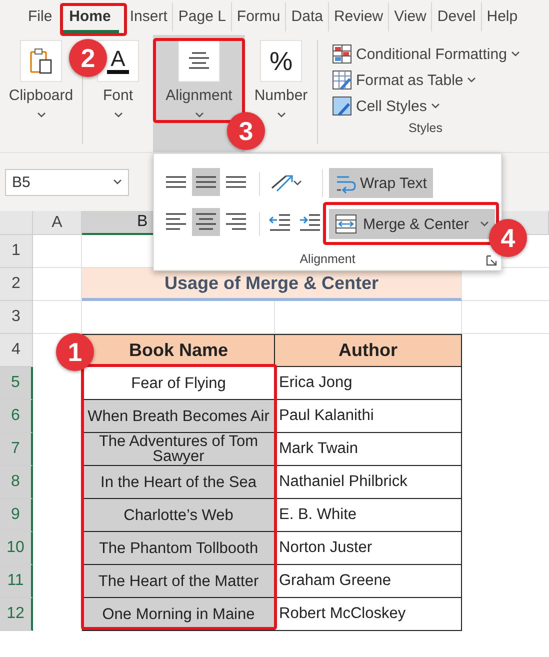 The height and width of the screenshot is (657, 549). Describe the element at coordinates (16, 581) in the screenshot. I see `row-header: 11` at that location.